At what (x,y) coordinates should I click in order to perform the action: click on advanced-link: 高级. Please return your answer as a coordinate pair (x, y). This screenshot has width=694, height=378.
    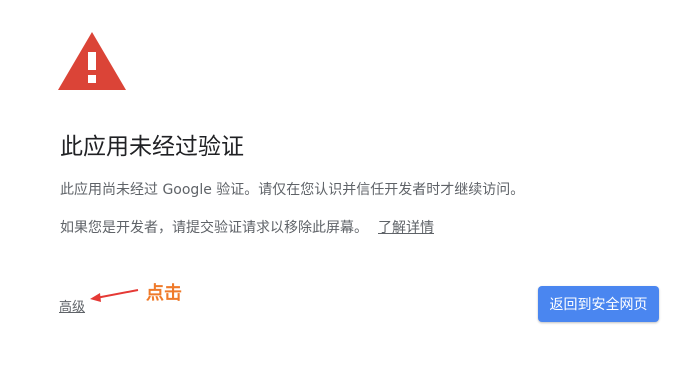
    Looking at the image, I should click on (72, 305).